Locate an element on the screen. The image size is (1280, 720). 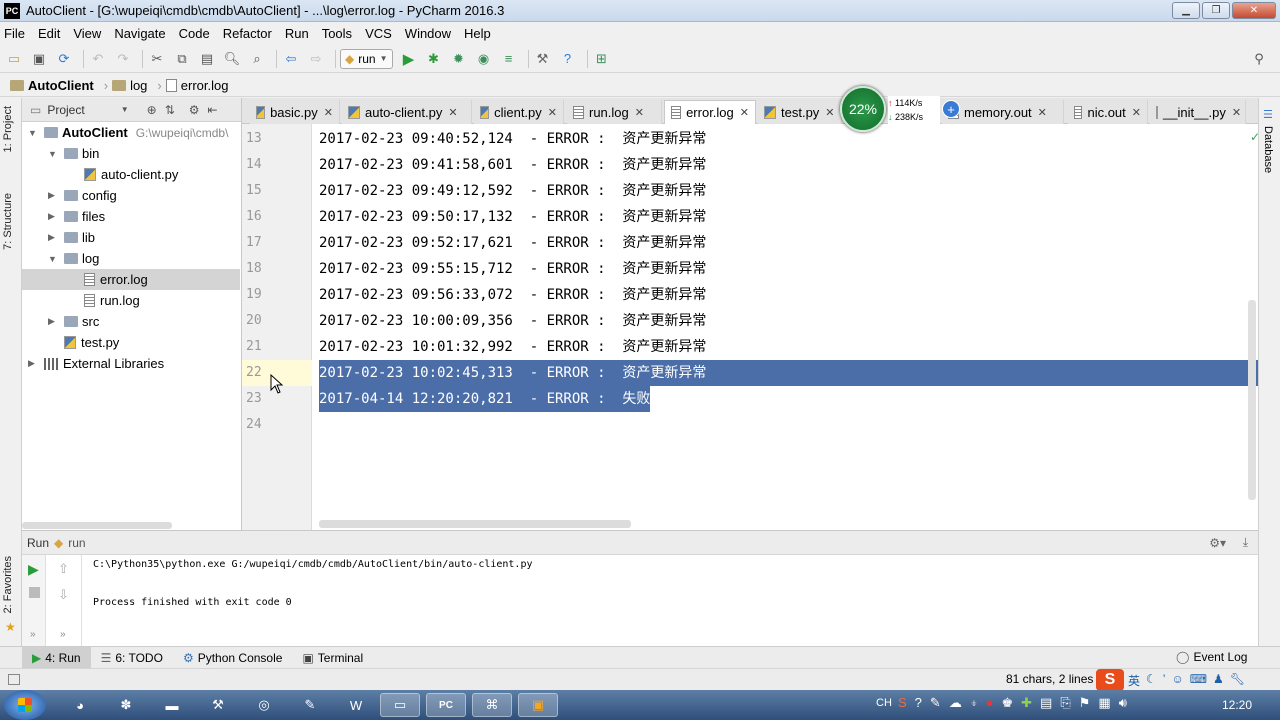
firefox-like-taskbar-icon: ◕ is located at coordinates (80, 705).